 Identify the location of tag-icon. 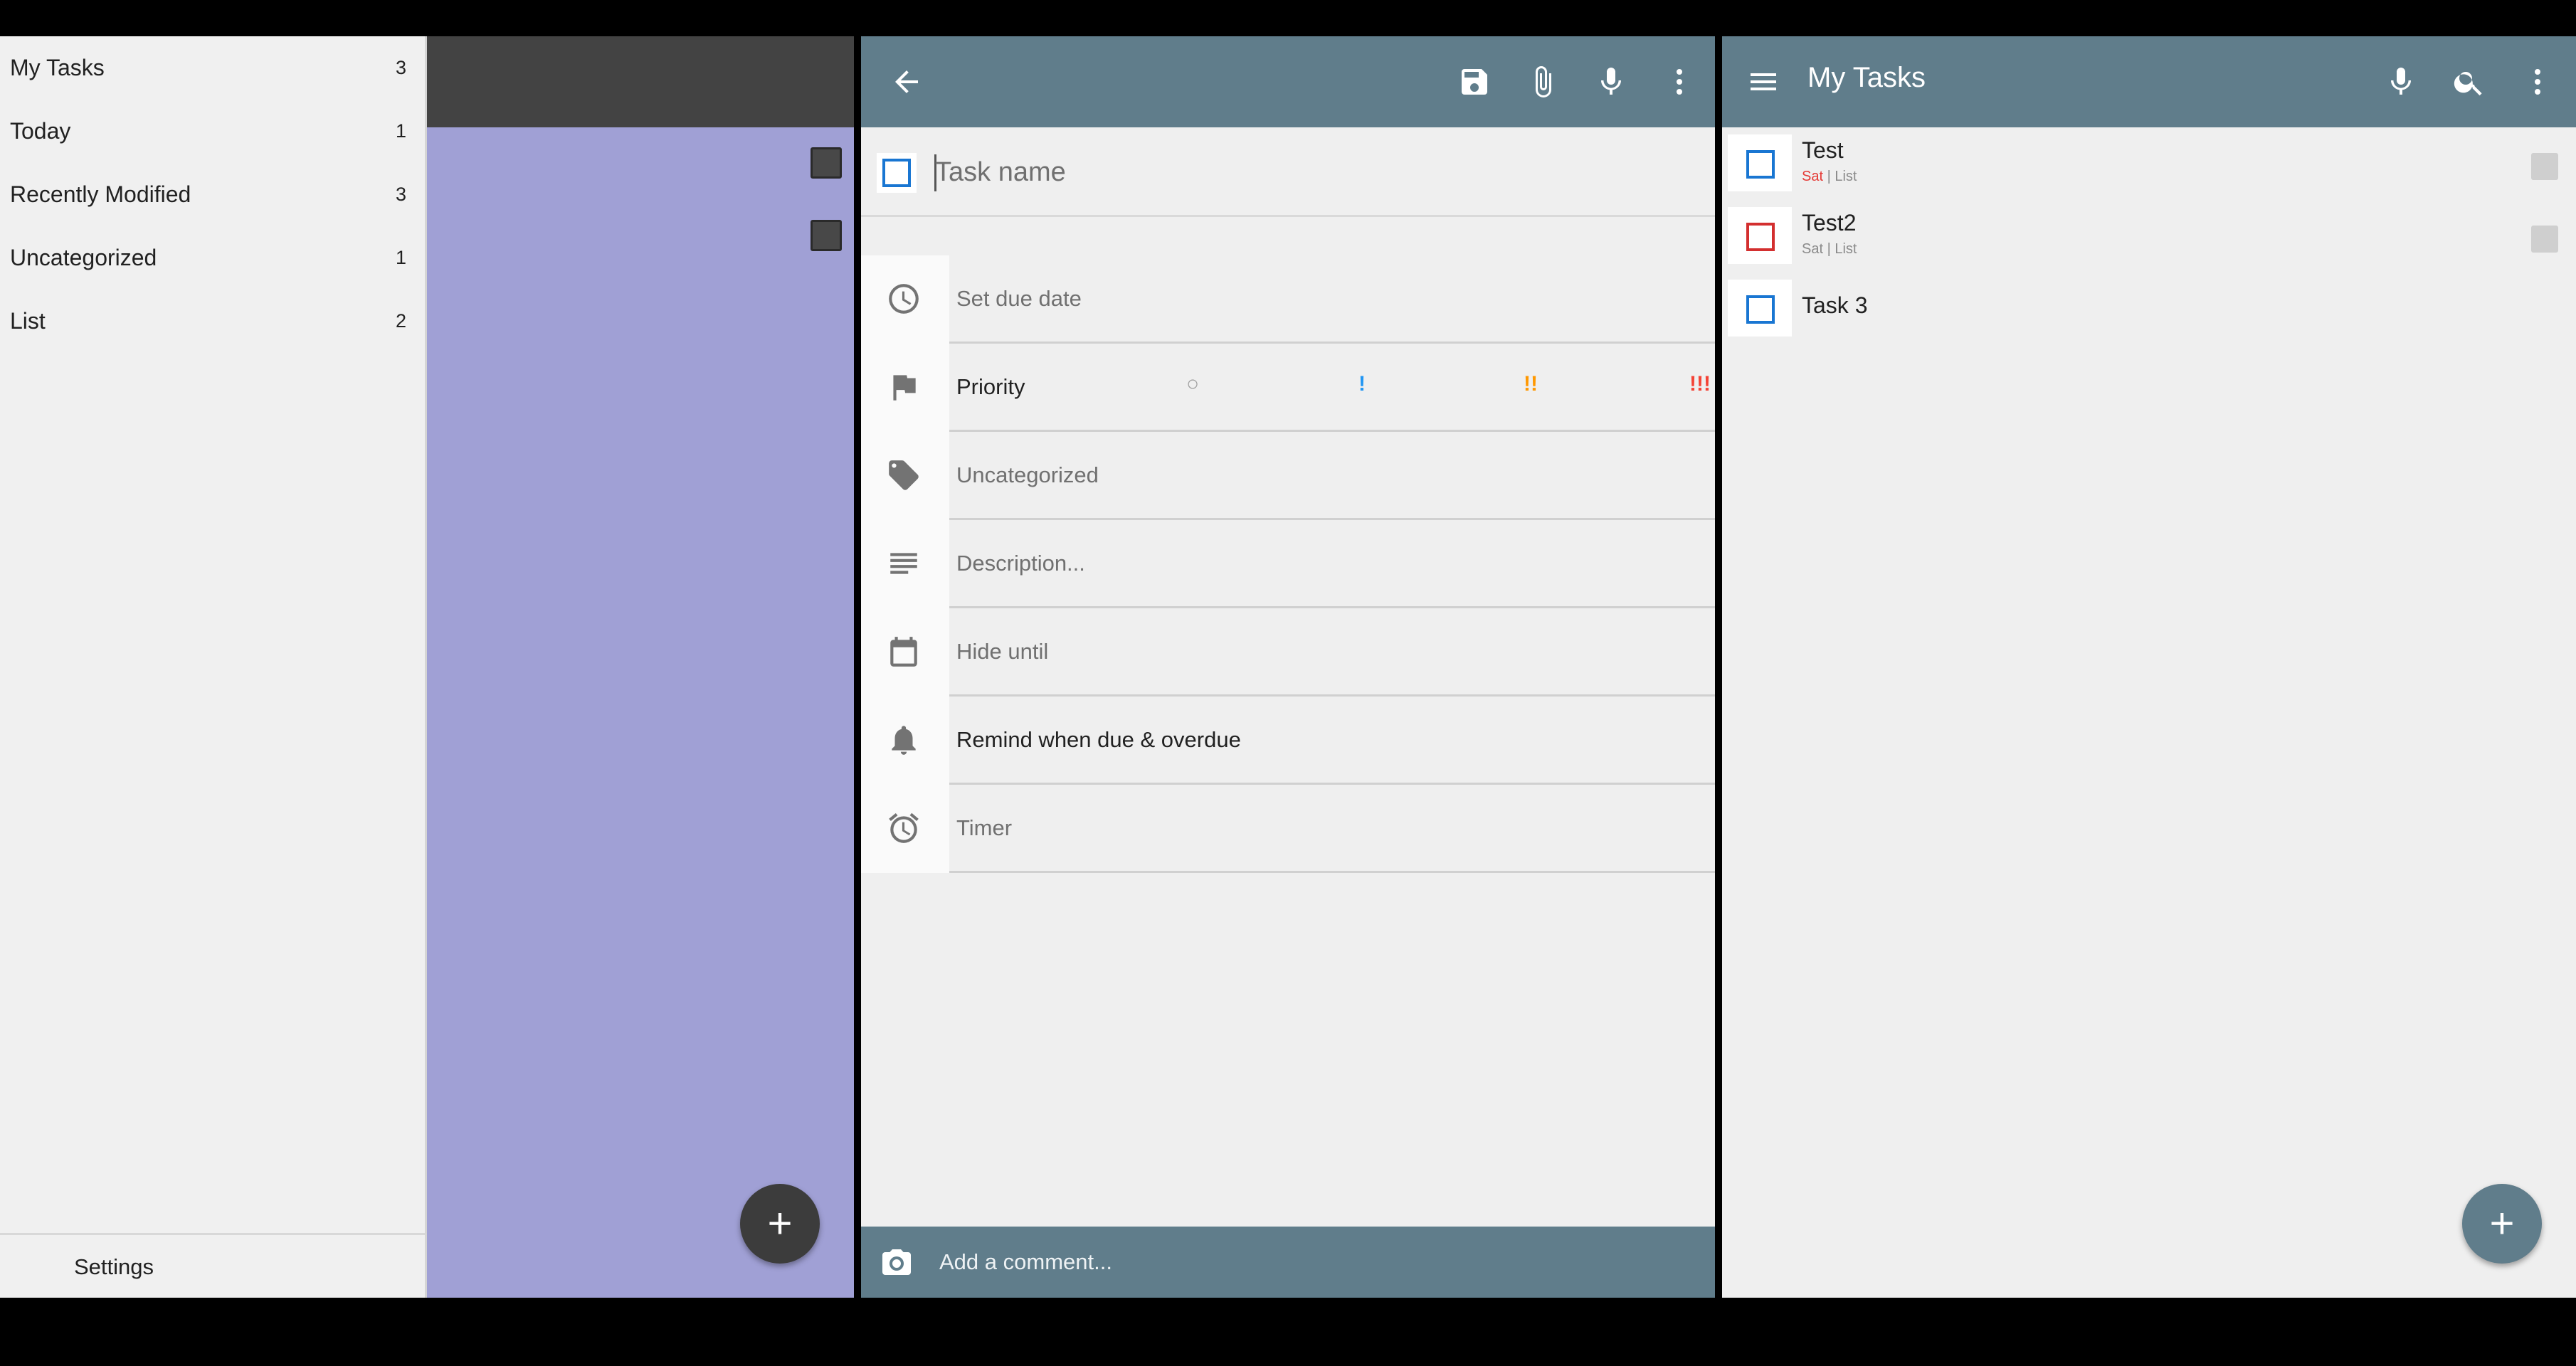
(903, 475).